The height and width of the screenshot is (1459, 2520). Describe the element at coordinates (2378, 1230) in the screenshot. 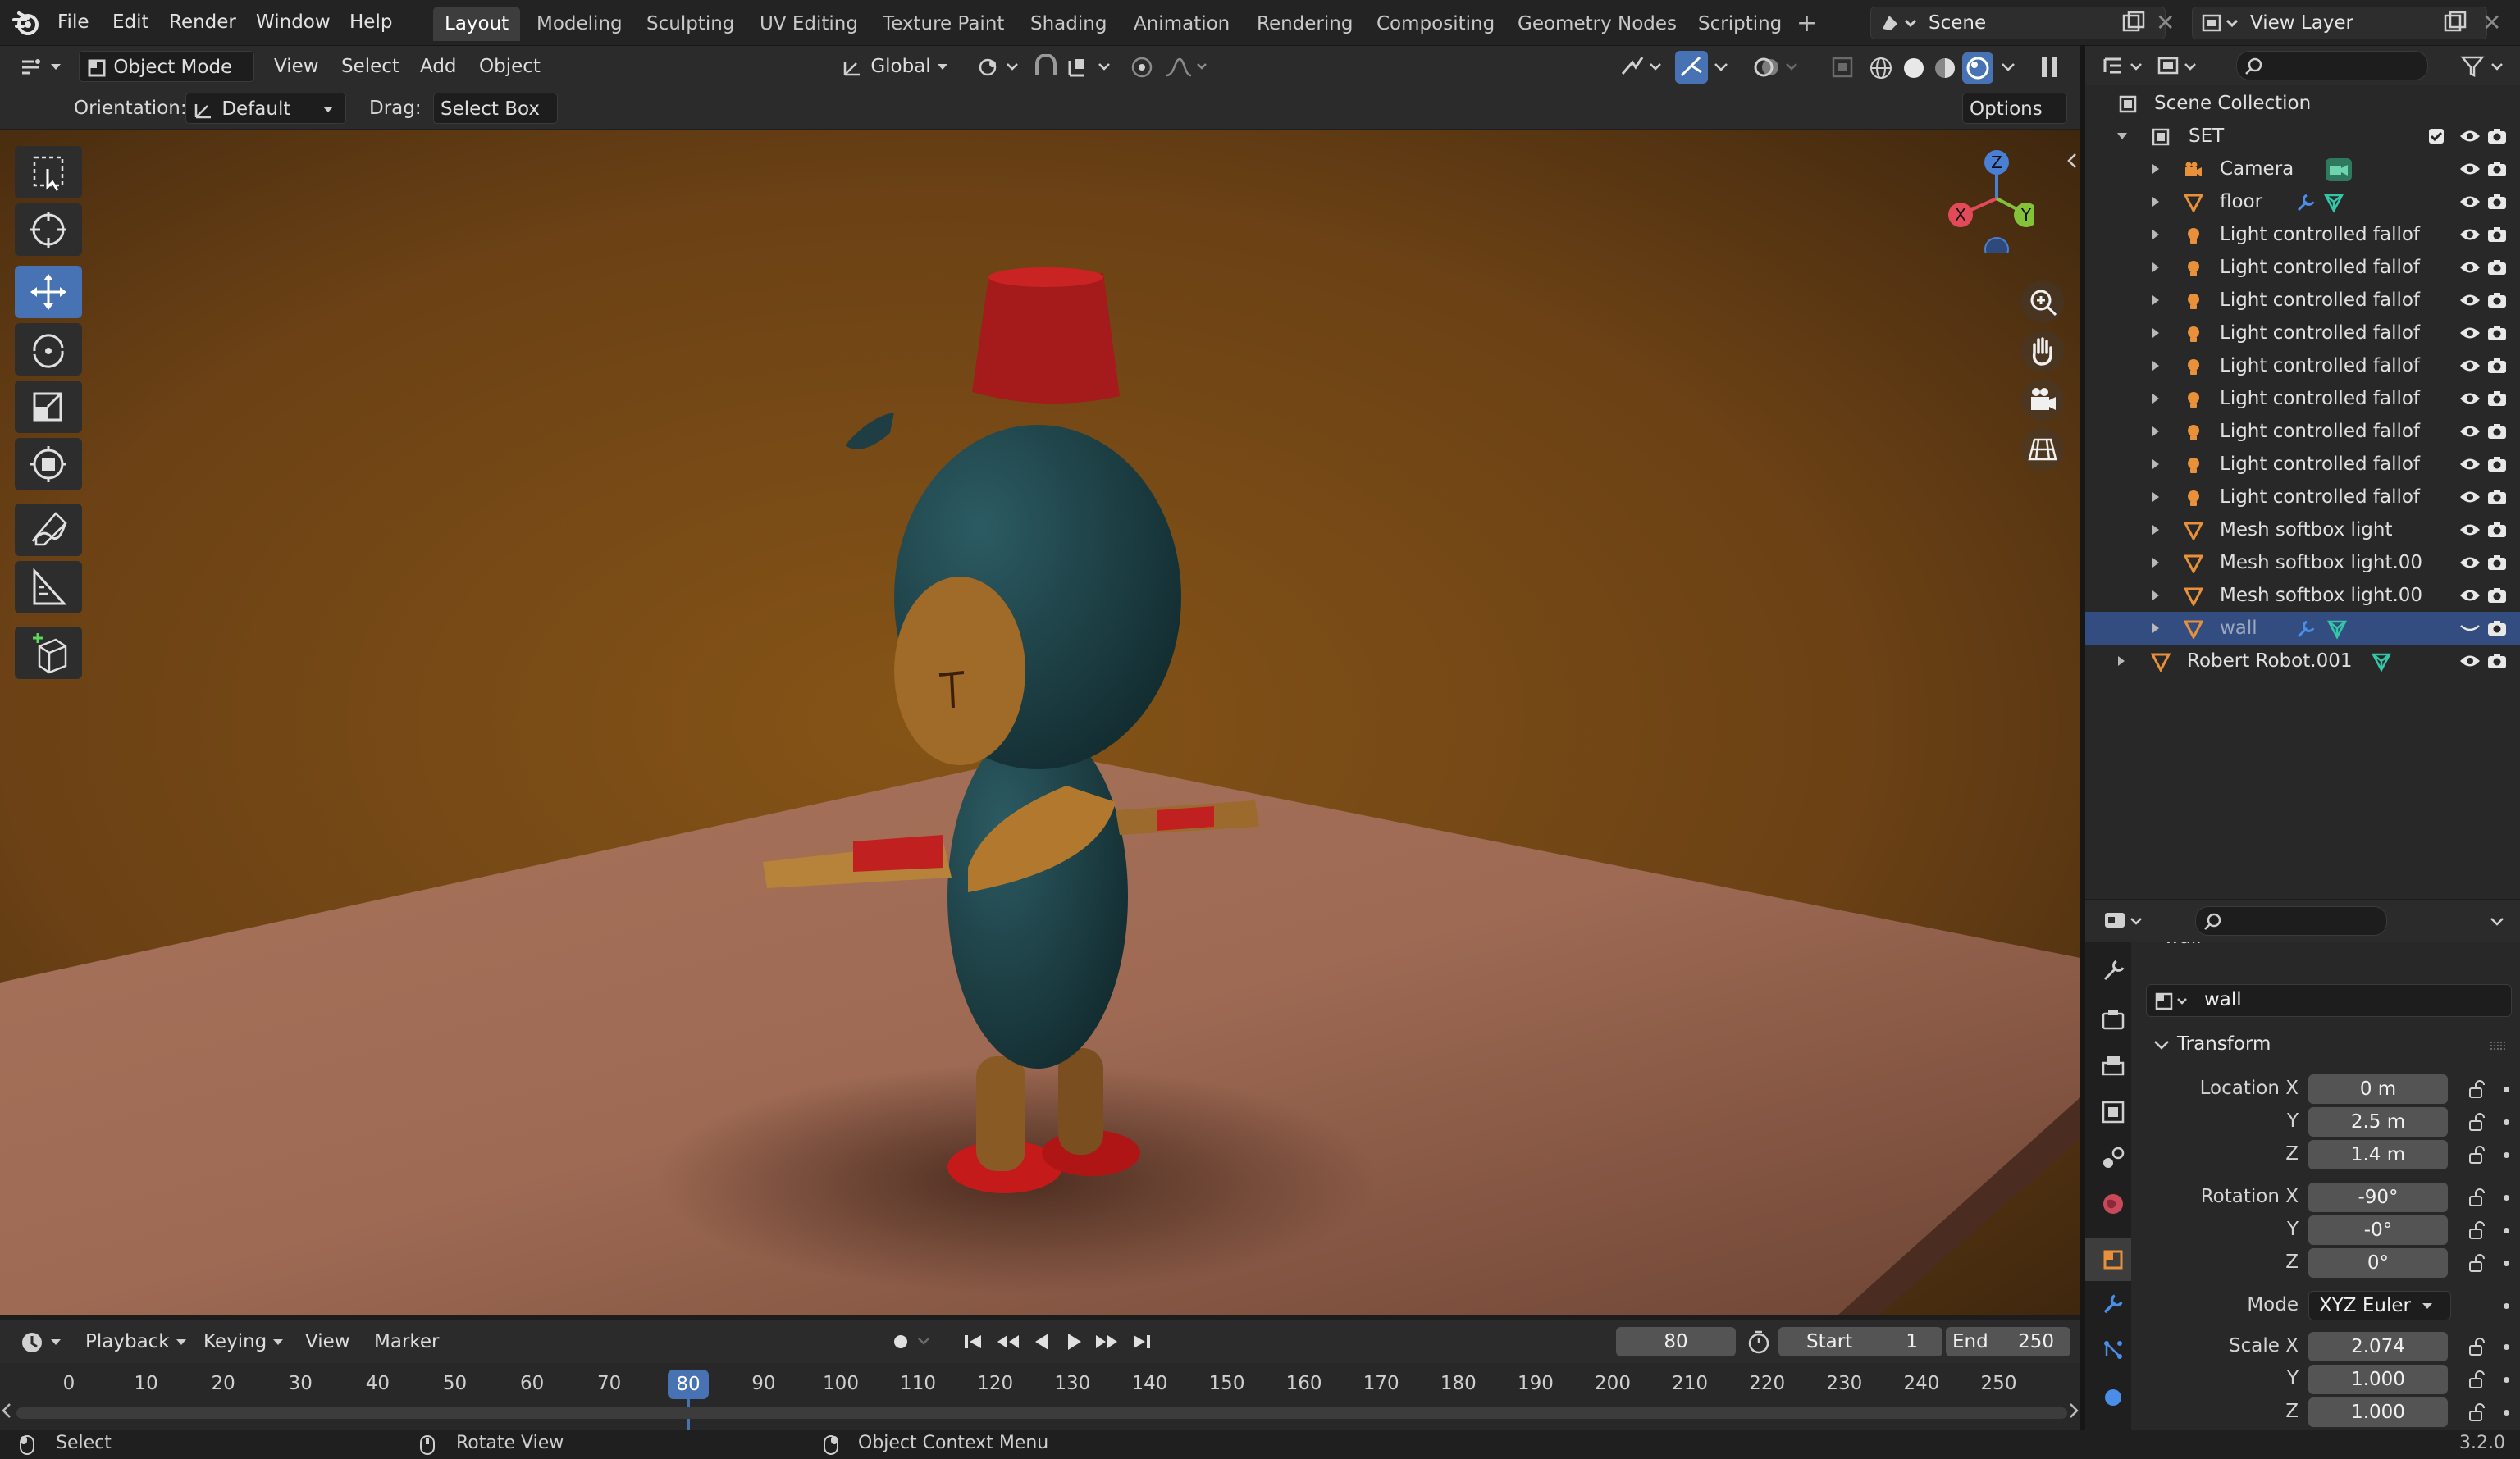

I see `rotation-y-field: -0°` at that location.